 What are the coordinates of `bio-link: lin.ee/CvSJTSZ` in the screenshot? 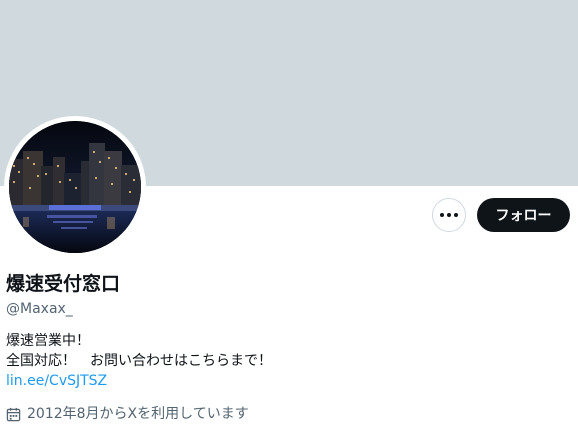 It's located at (139, 381).